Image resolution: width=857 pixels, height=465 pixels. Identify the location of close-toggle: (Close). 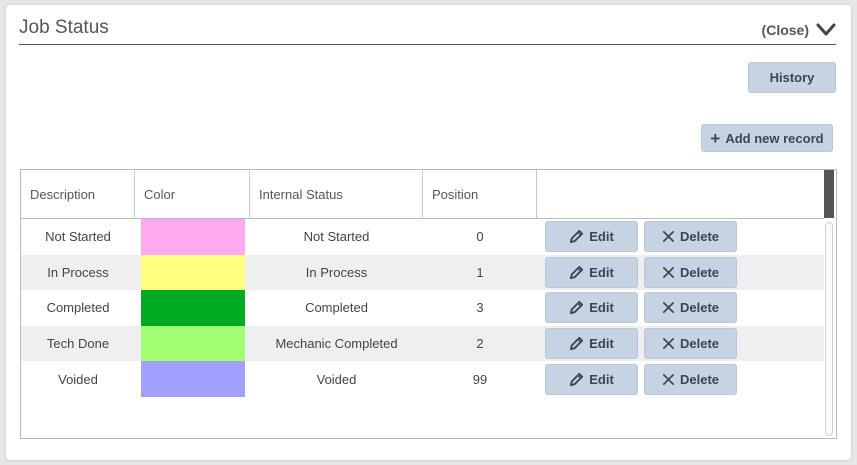
(799, 30).